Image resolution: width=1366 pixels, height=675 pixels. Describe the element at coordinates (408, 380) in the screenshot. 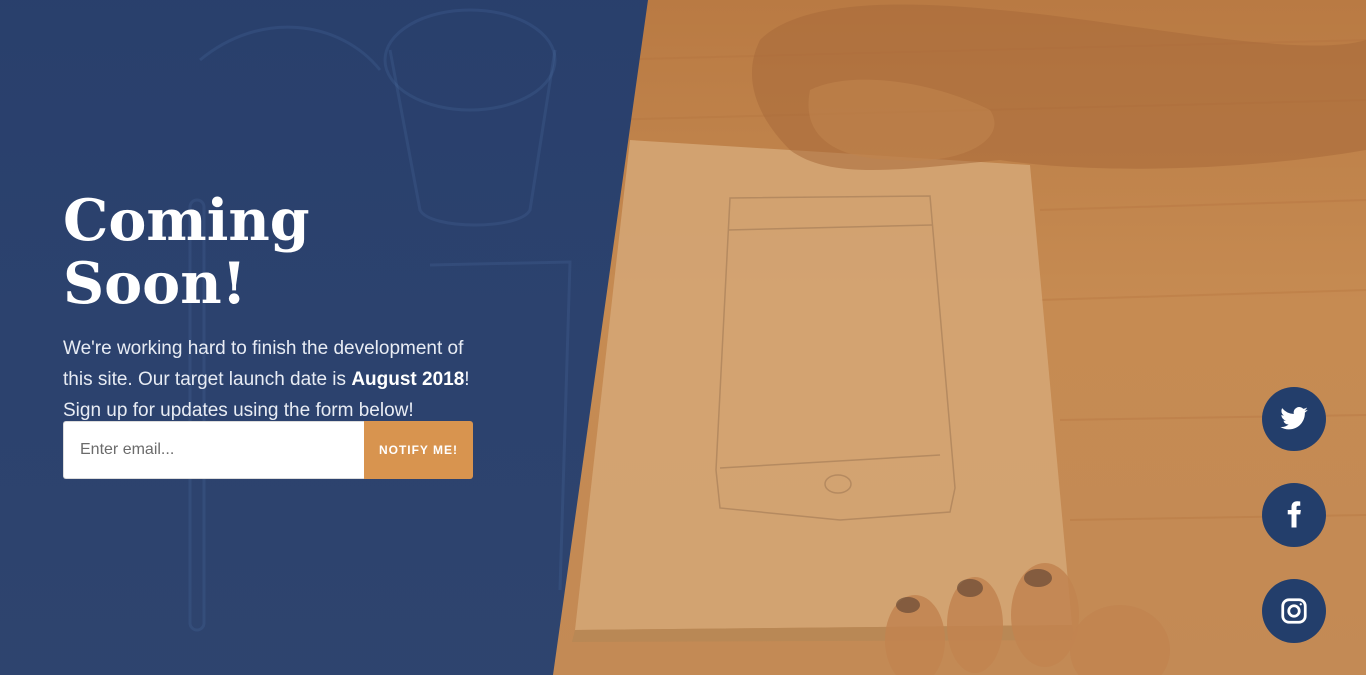

I see `launch-date: August 2018` at that location.